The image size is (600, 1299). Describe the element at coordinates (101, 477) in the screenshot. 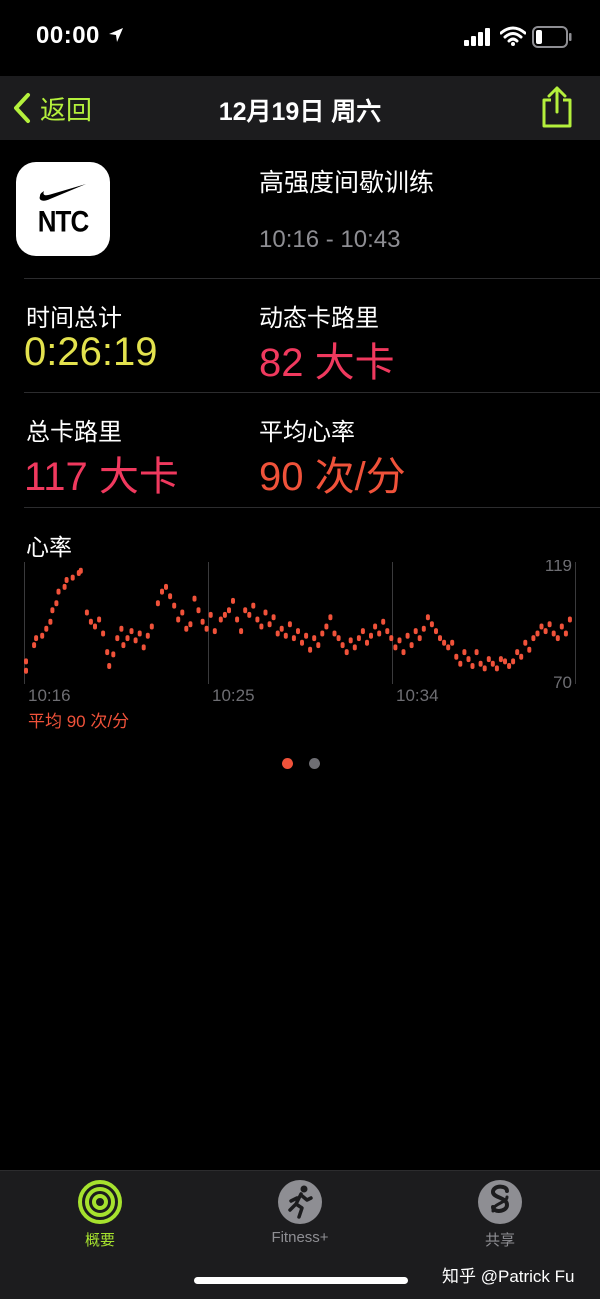

I see `total-calories-value: 117 大卡` at that location.